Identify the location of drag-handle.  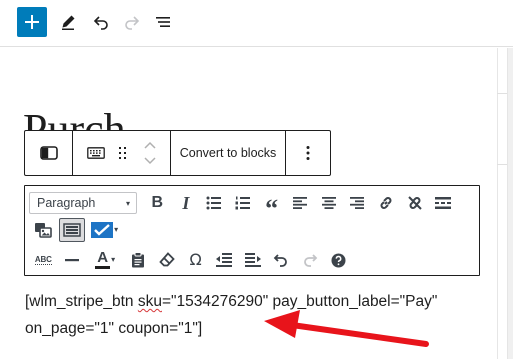
(123, 153).